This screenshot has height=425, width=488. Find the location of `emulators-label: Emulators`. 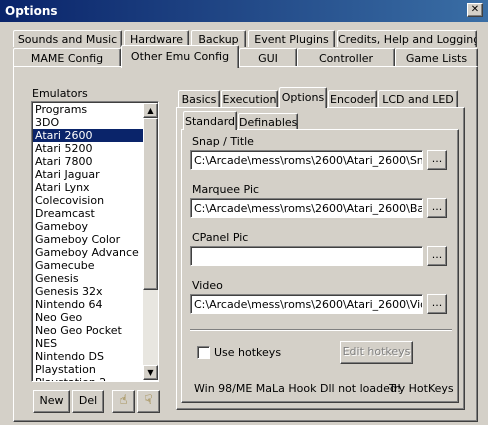

emulators-label: Emulators is located at coordinates (60, 93).